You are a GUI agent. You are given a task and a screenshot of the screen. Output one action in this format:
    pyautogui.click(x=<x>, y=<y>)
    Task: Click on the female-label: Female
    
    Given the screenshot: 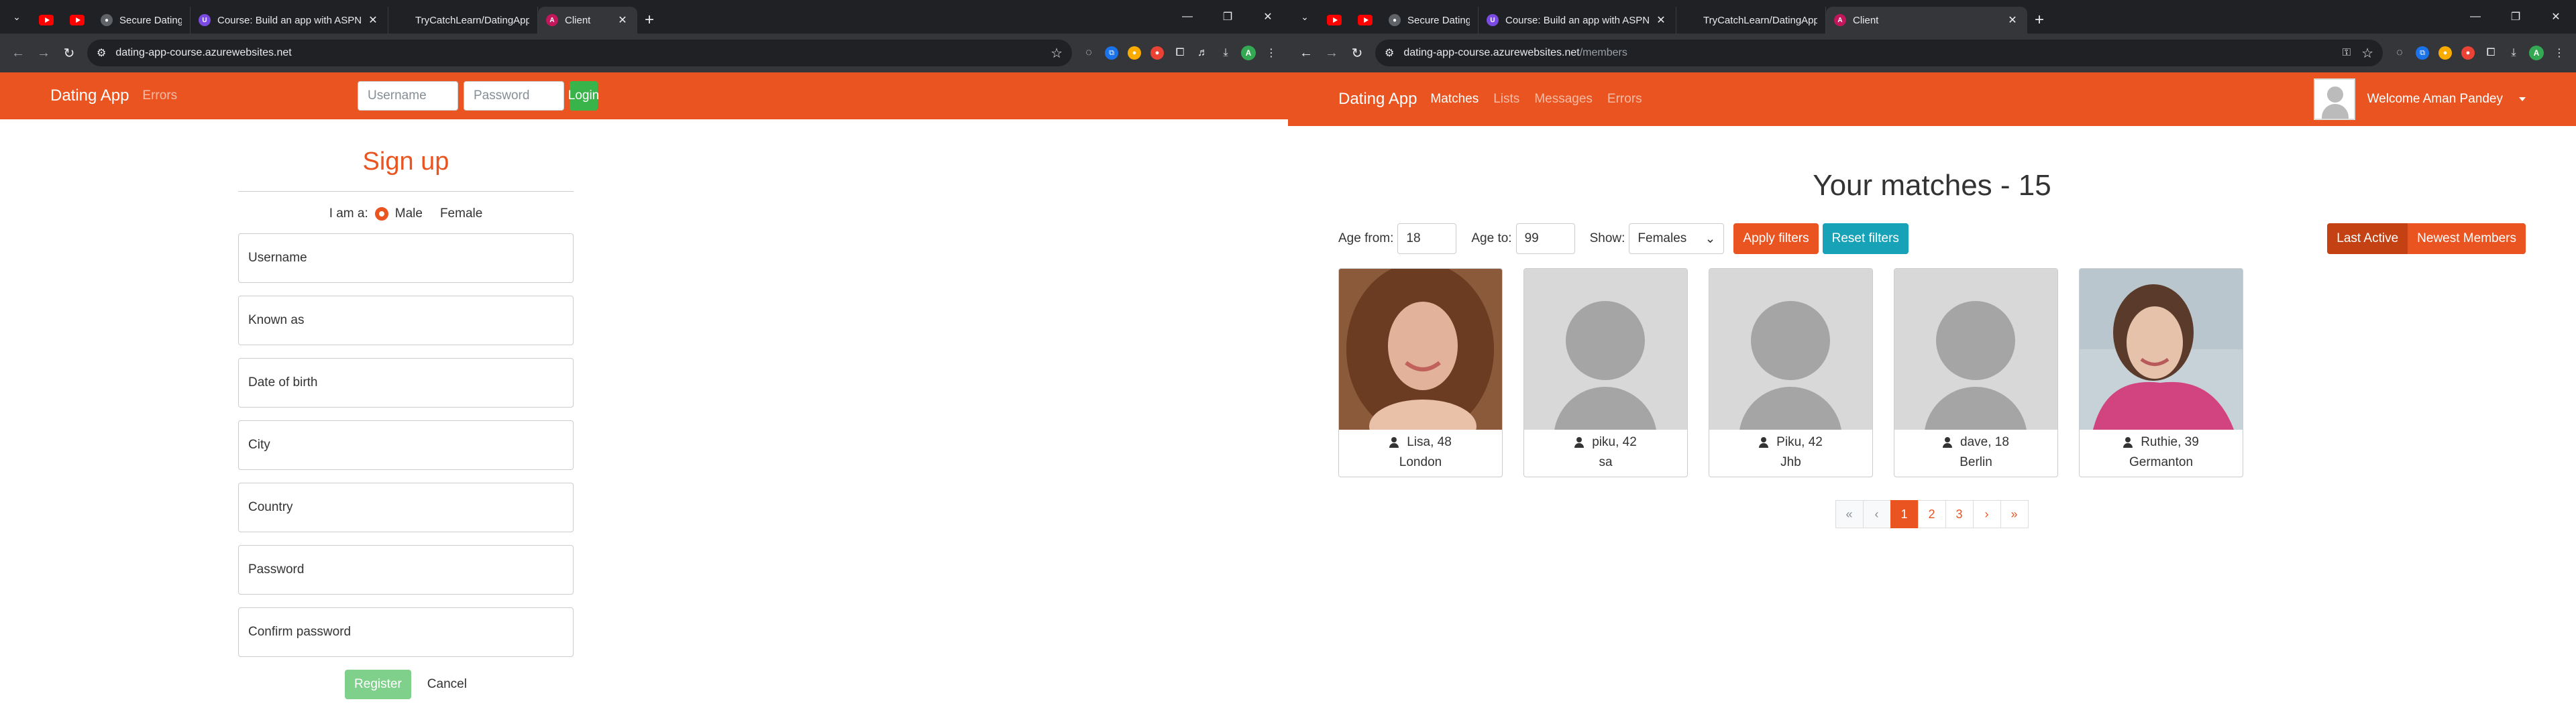 What is the action you would take?
    pyautogui.click(x=461, y=213)
    